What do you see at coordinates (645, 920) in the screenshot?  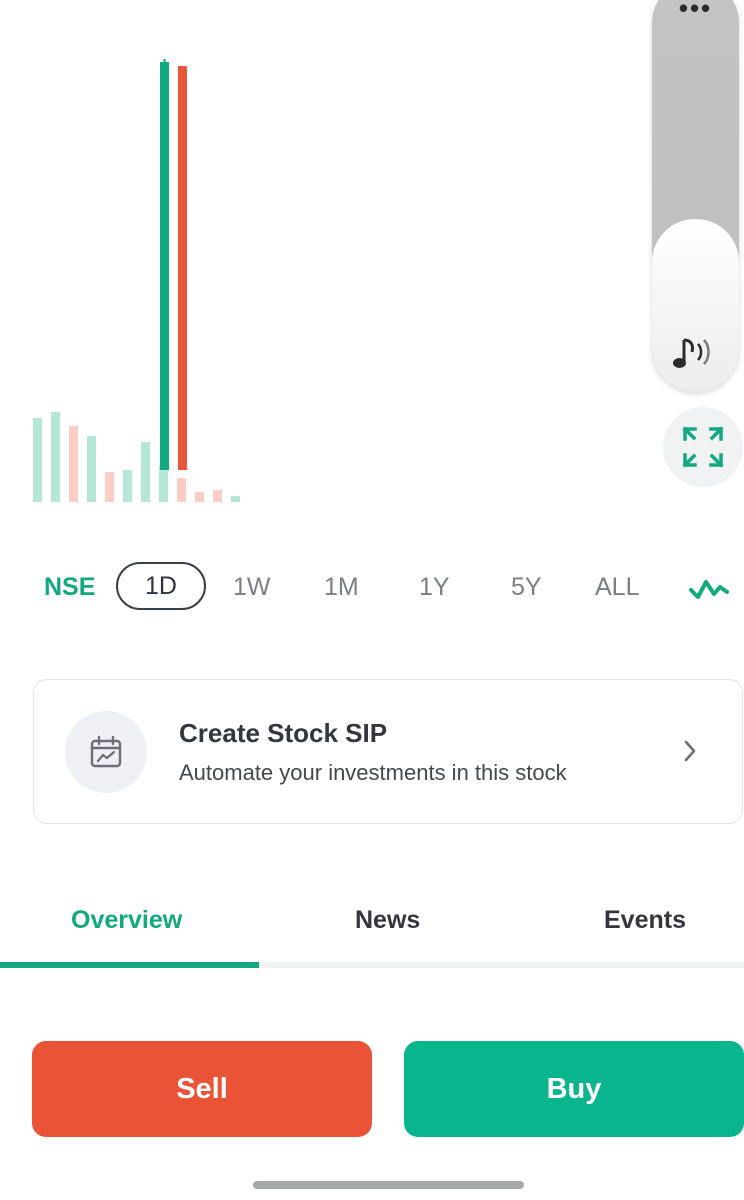 I see `tab-events: Events` at bounding box center [645, 920].